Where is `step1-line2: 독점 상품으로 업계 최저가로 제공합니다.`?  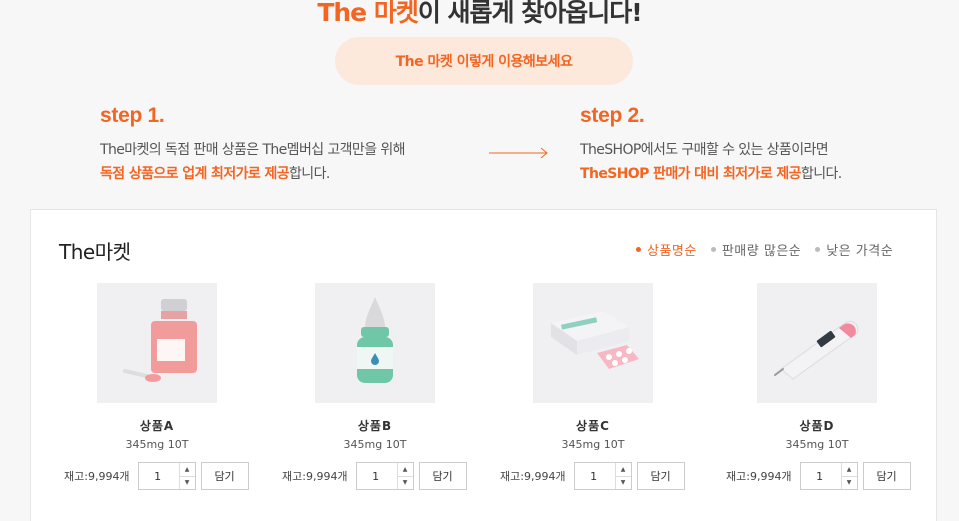 step1-line2: 독점 상품으로 업계 최저가로 제공합니다. is located at coordinates (252, 174).